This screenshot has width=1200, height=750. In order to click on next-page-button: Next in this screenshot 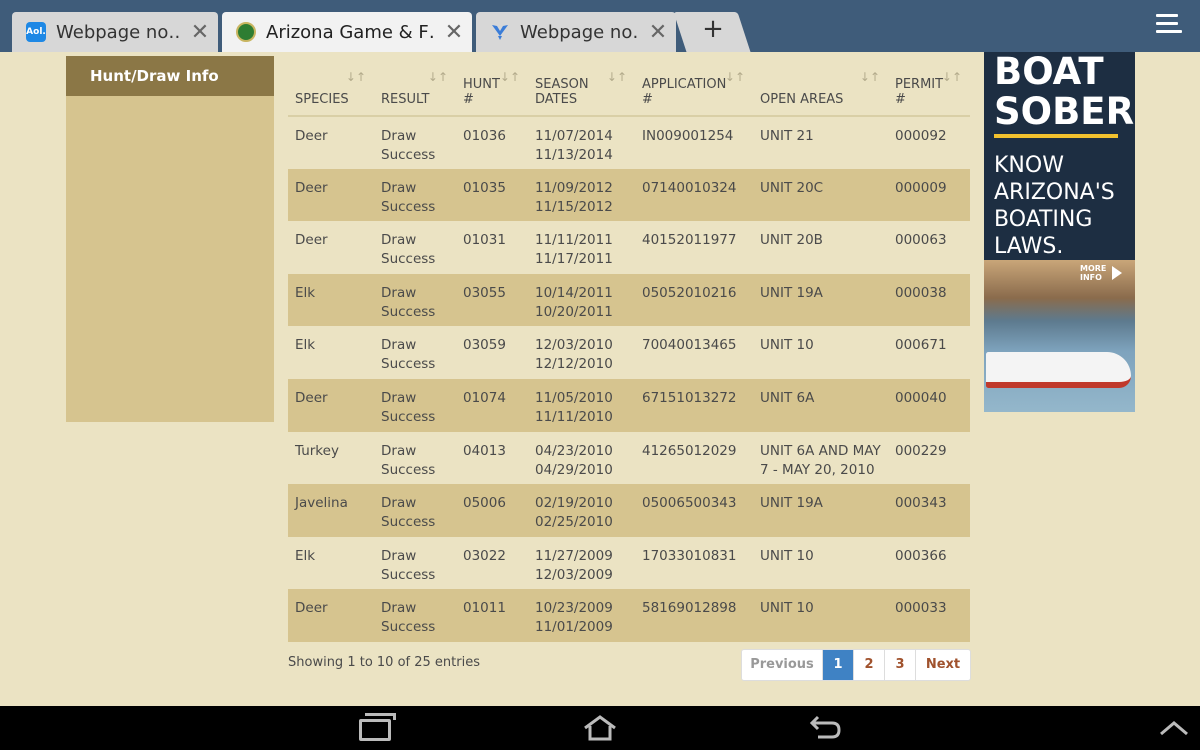, I will do `click(943, 665)`.